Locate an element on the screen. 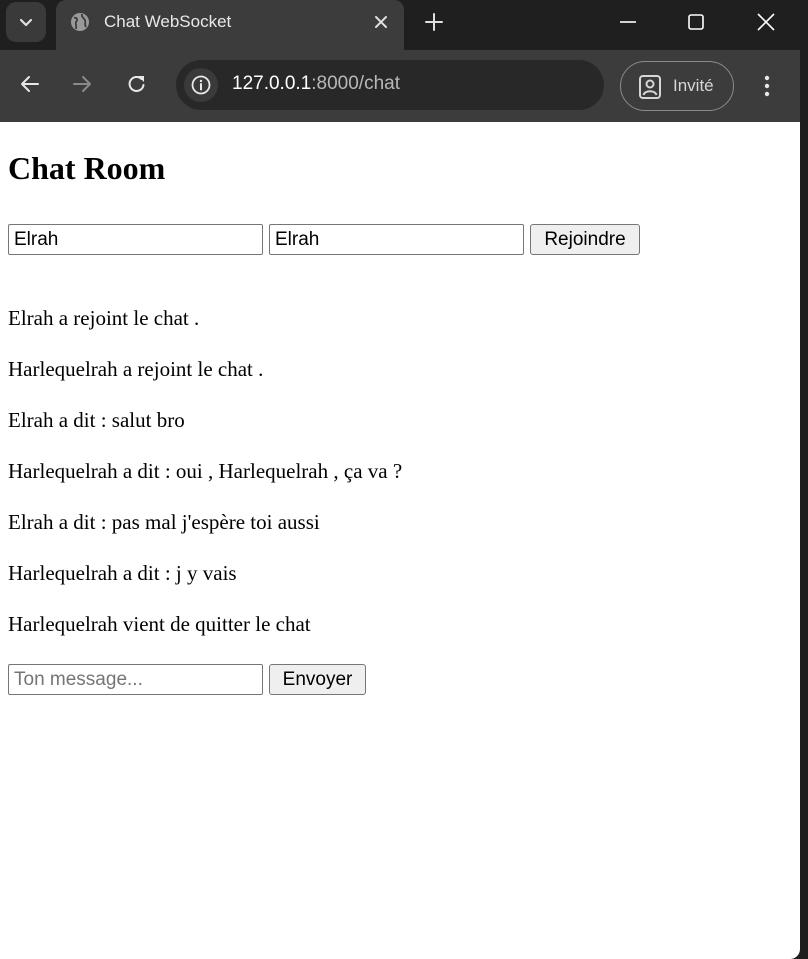  maximize-button is located at coordinates (696, 22).